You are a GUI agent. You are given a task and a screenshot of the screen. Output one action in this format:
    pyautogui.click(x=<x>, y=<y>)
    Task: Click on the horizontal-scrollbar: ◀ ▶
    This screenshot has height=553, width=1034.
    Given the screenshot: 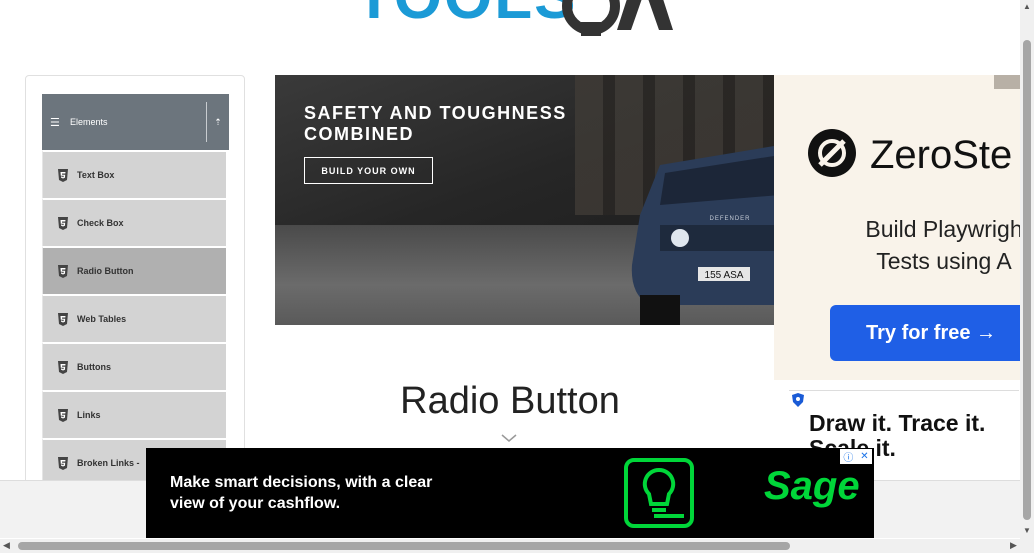 What is the action you would take?
    pyautogui.click(x=517, y=546)
    